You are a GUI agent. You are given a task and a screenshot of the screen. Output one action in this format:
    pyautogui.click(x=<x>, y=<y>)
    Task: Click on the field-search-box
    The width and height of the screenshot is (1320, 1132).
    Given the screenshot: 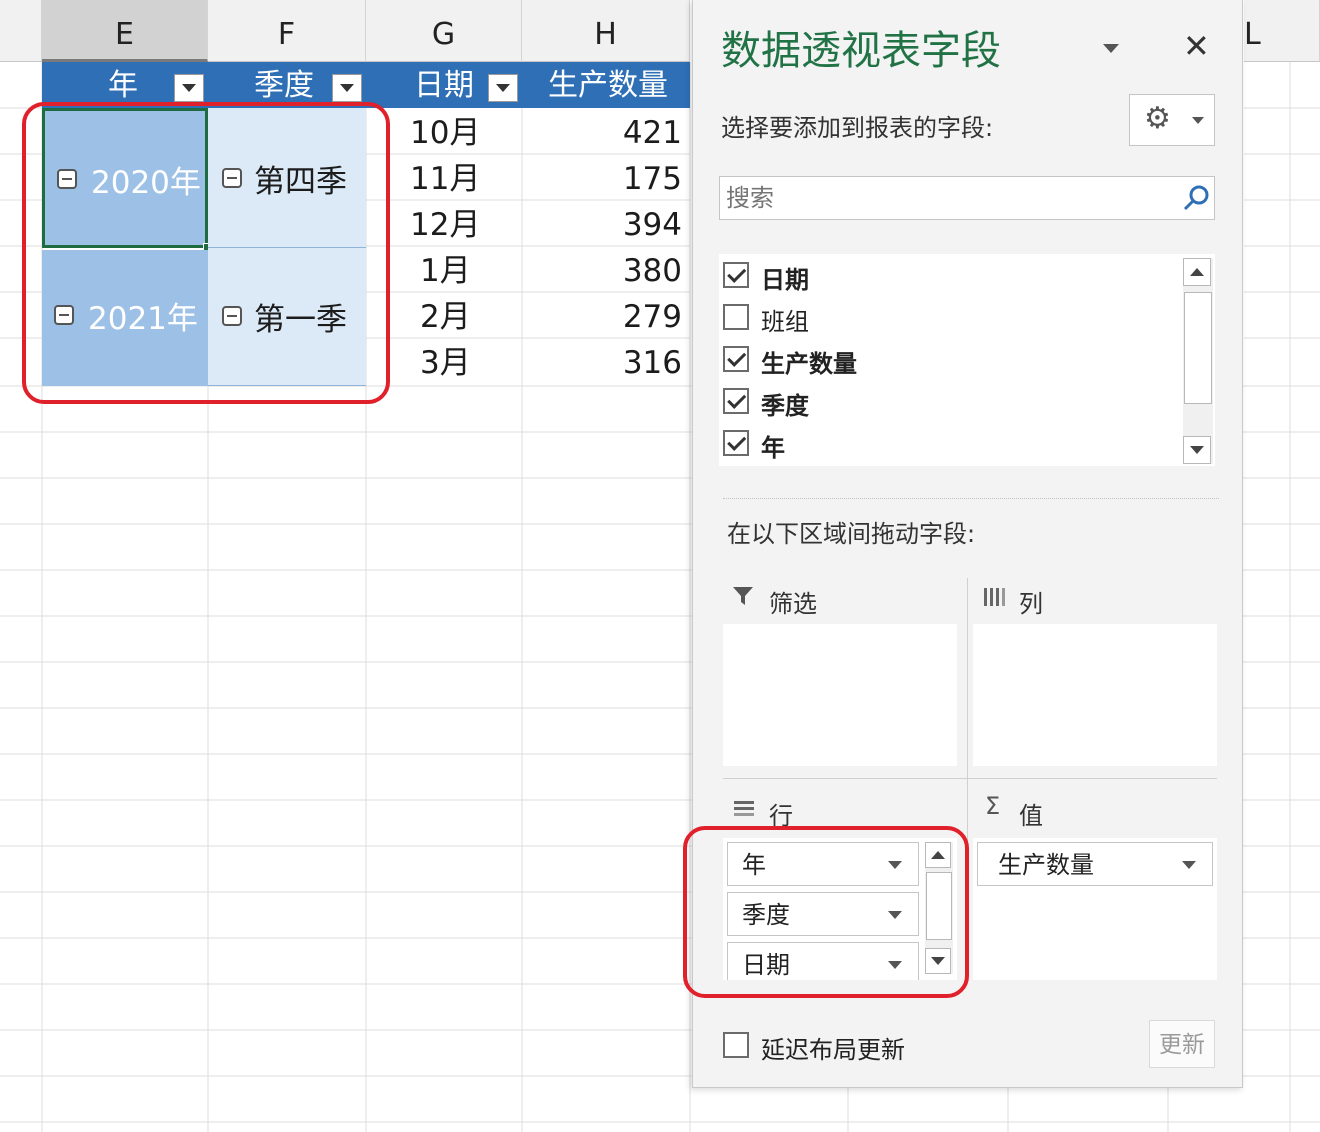 What is the action you would take?
    pyautogui.click(x=967, y=198)
    